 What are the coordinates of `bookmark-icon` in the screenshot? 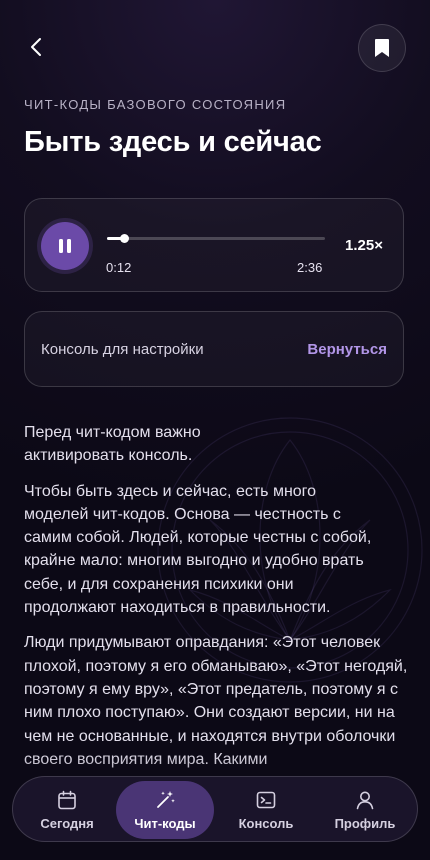 It's located at (382, 48).